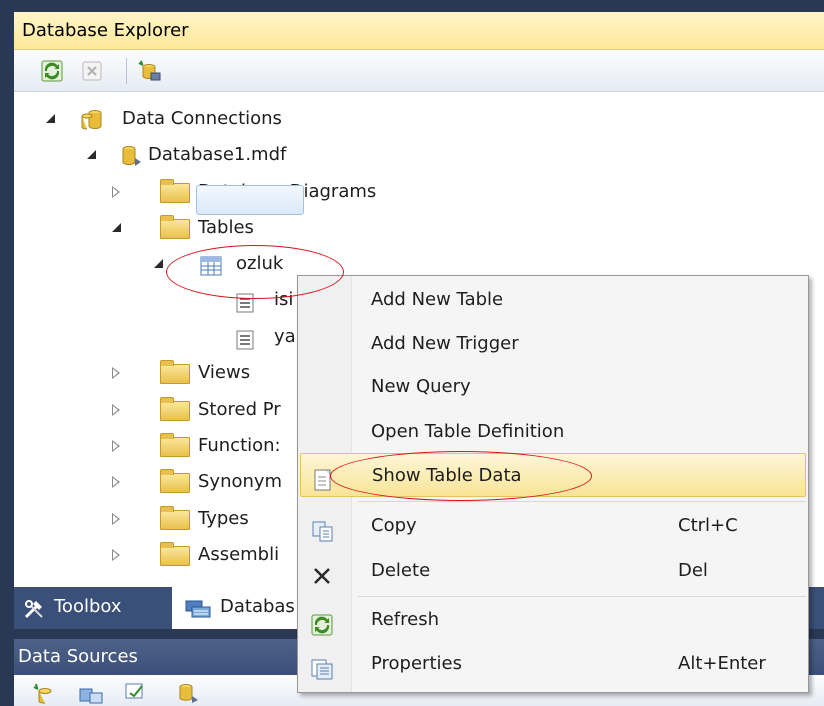 The image size is (824, 706). What do you see at coordinates (553, 664) in the screenshot?
I see `menu-item-properties: Properties Alt+Enter` at bounding box center [553, 664].